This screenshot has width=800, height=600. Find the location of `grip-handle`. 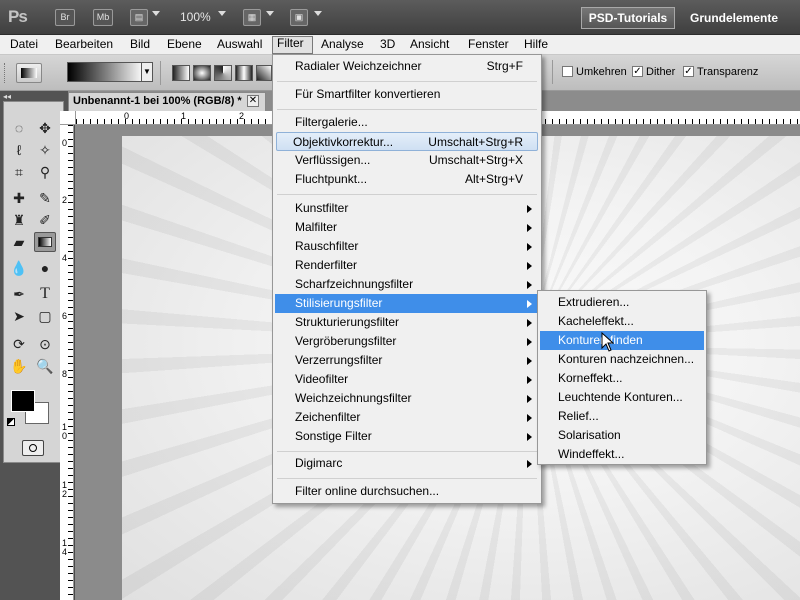

grip-handle is located at coordinates (5, 73).